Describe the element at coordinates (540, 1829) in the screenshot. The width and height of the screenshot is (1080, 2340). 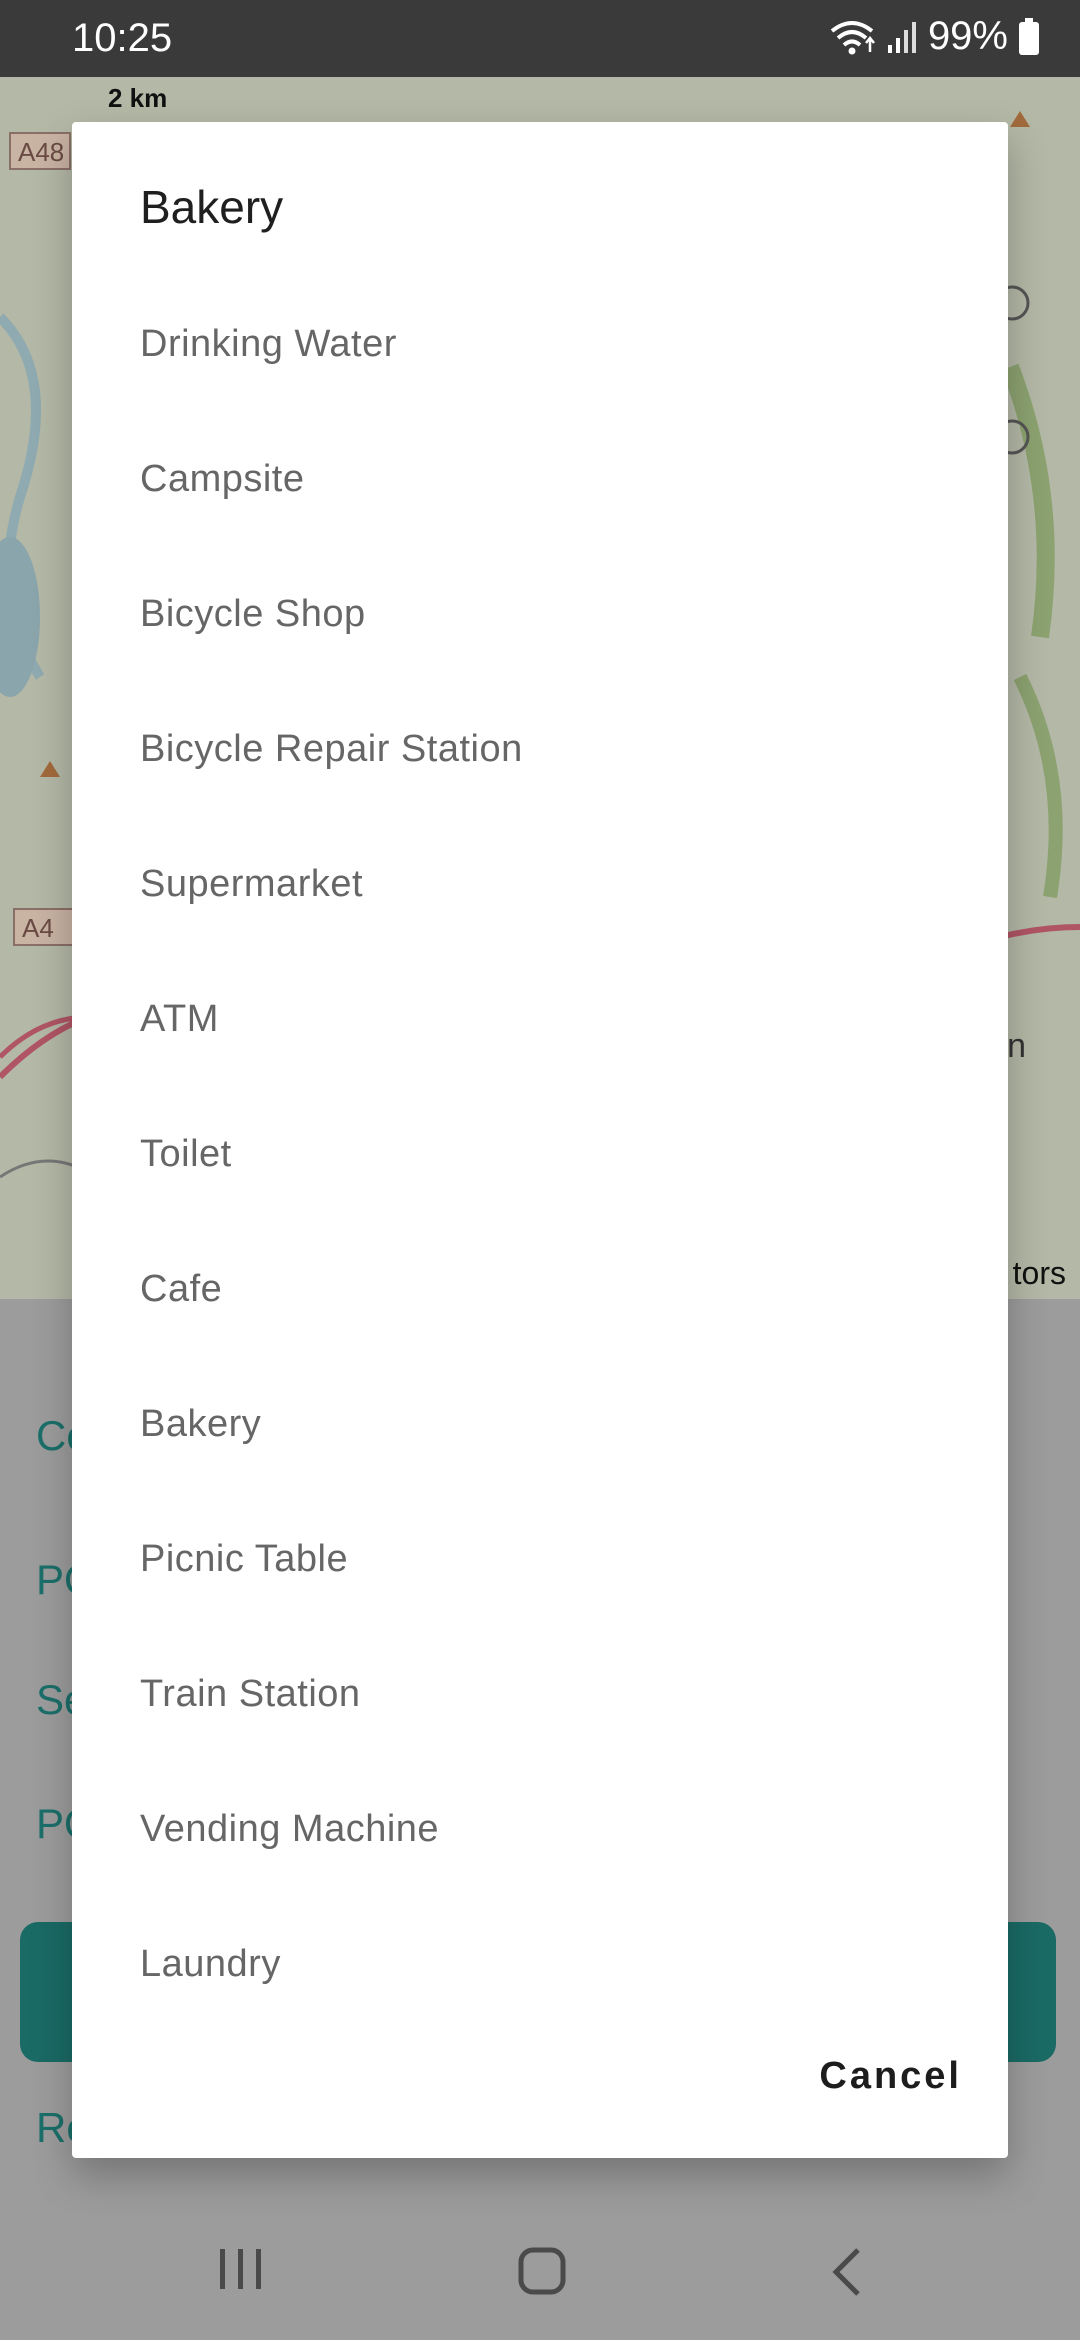
I see `option-vending-machine: Vending Machine` at that location.